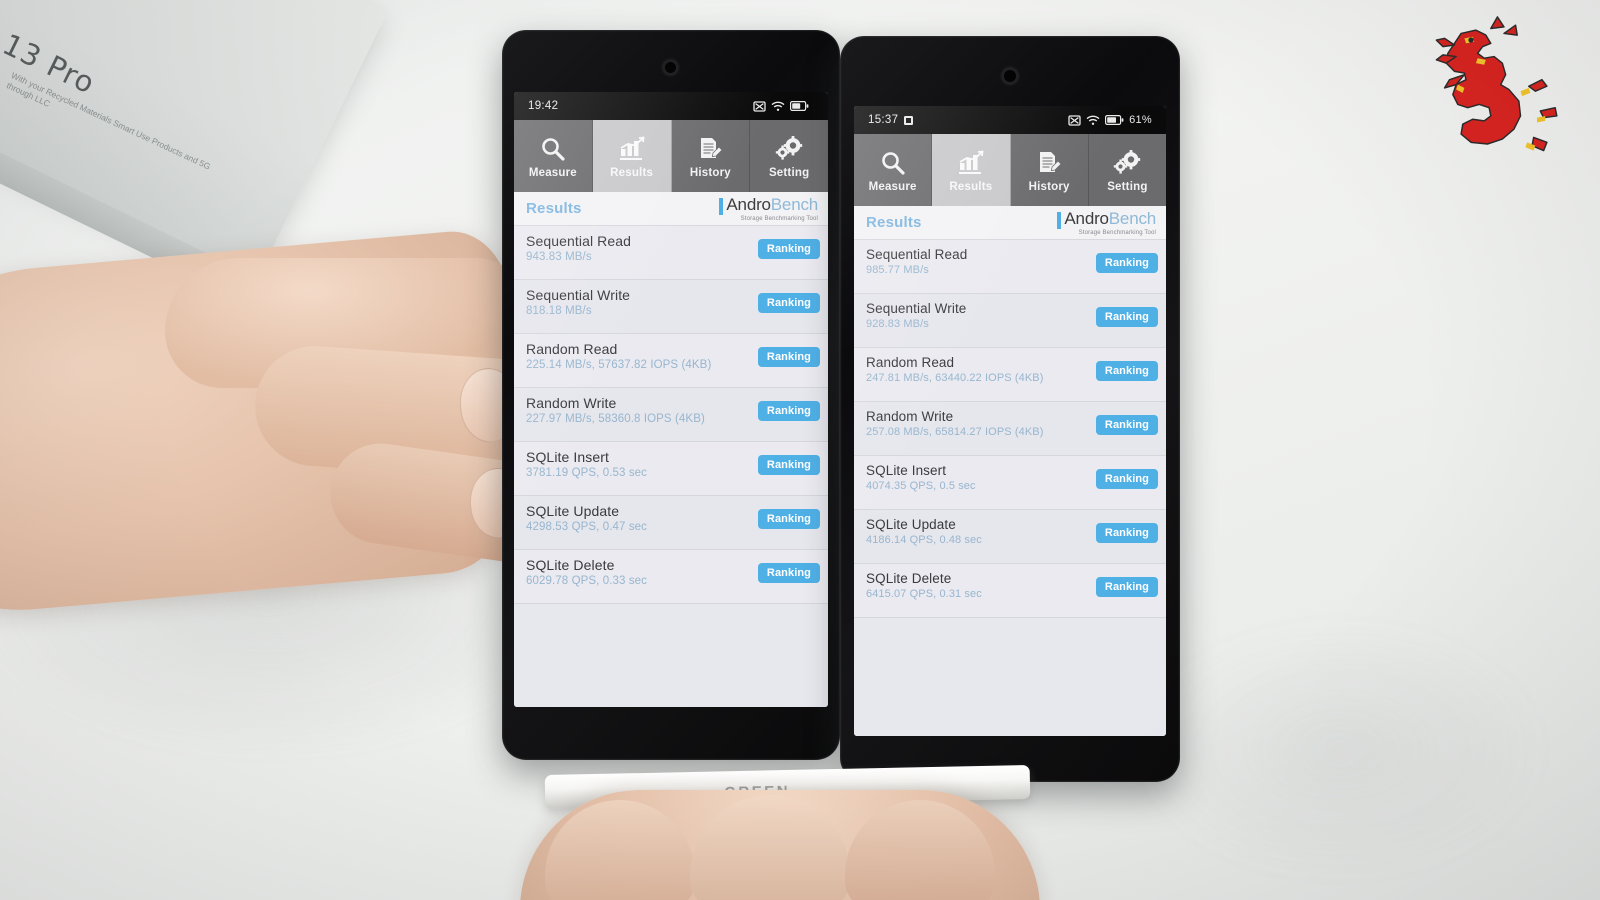 The height and width of the screenshot is (900, 1600). I want to click on tab-bar-right: Measure Results History Setting, so click(1010, 170).